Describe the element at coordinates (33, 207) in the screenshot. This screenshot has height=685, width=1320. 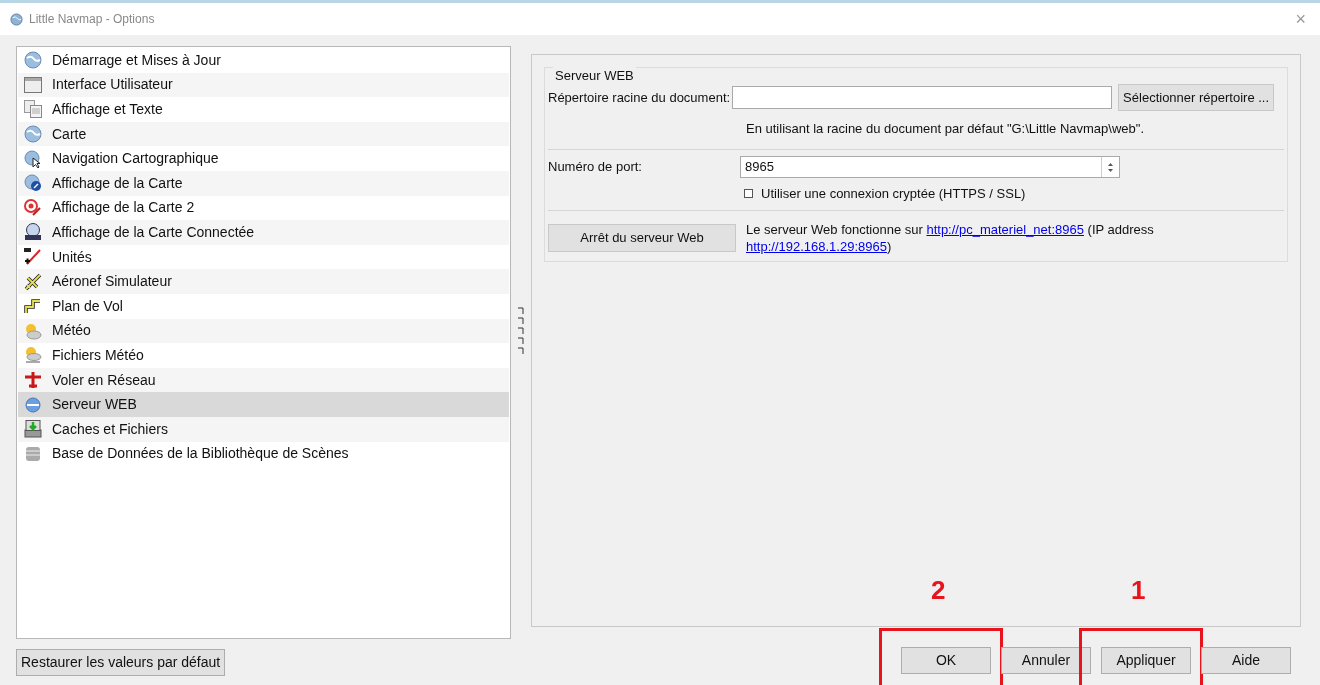
I see `target-icon` at that location.